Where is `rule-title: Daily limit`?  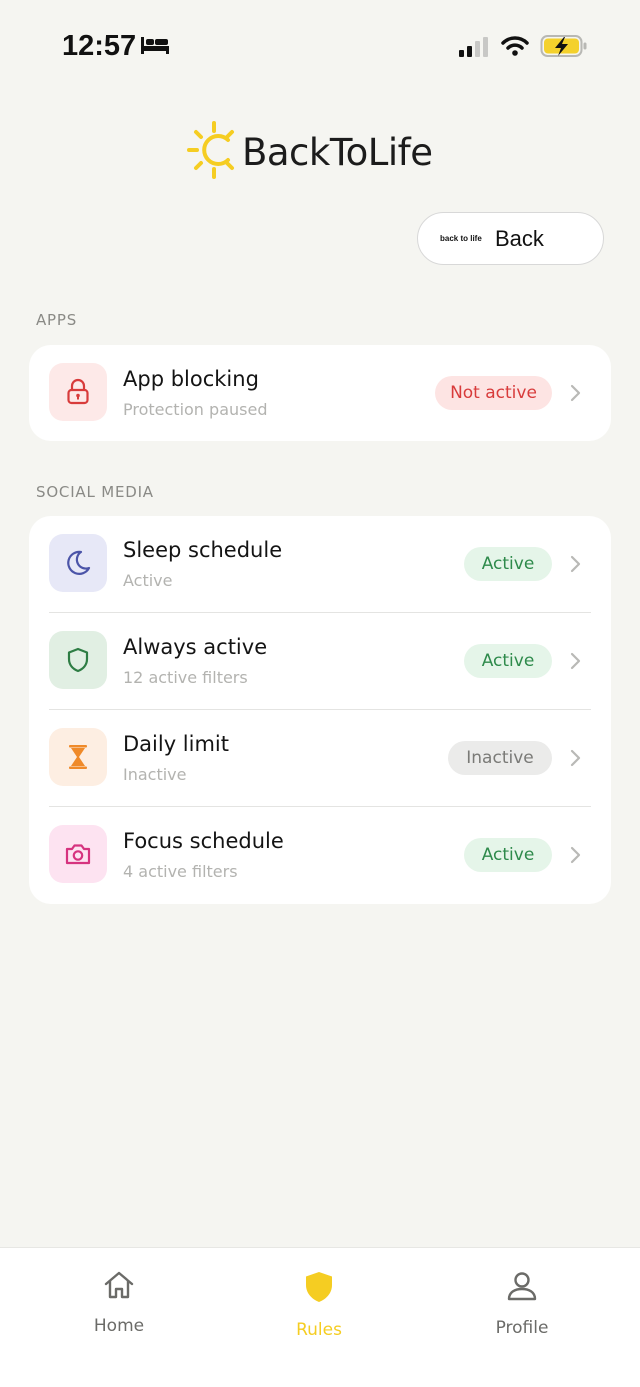
rule-title: Daily limit is located at coordinates (176, 744).